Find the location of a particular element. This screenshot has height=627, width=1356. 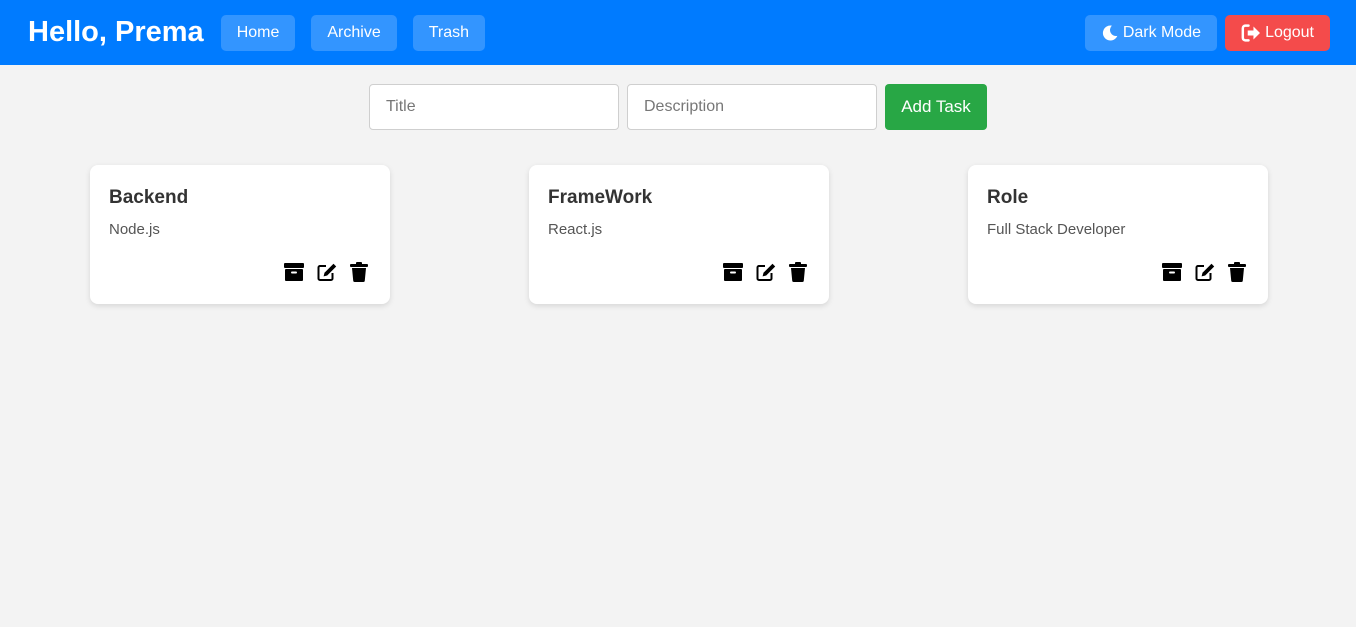

task-description: React.js is located at coordinates (575, 229).